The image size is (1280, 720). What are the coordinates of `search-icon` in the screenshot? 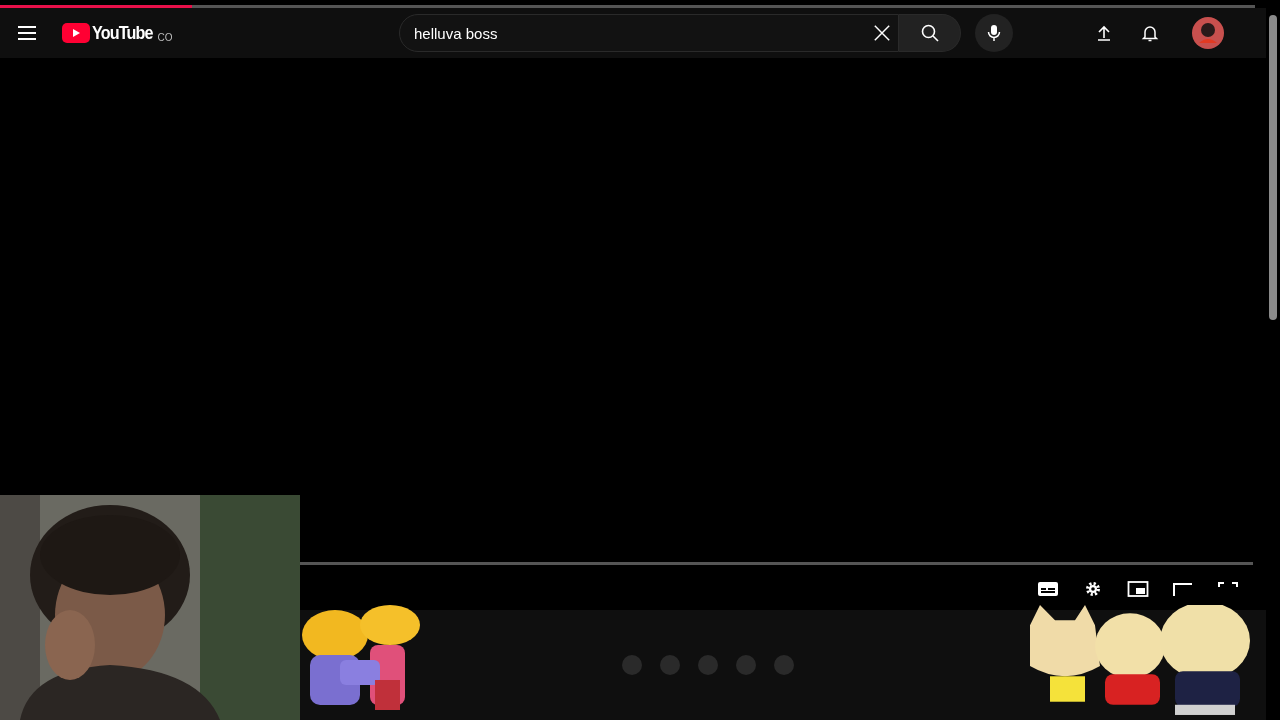 It's located at (929, 33).